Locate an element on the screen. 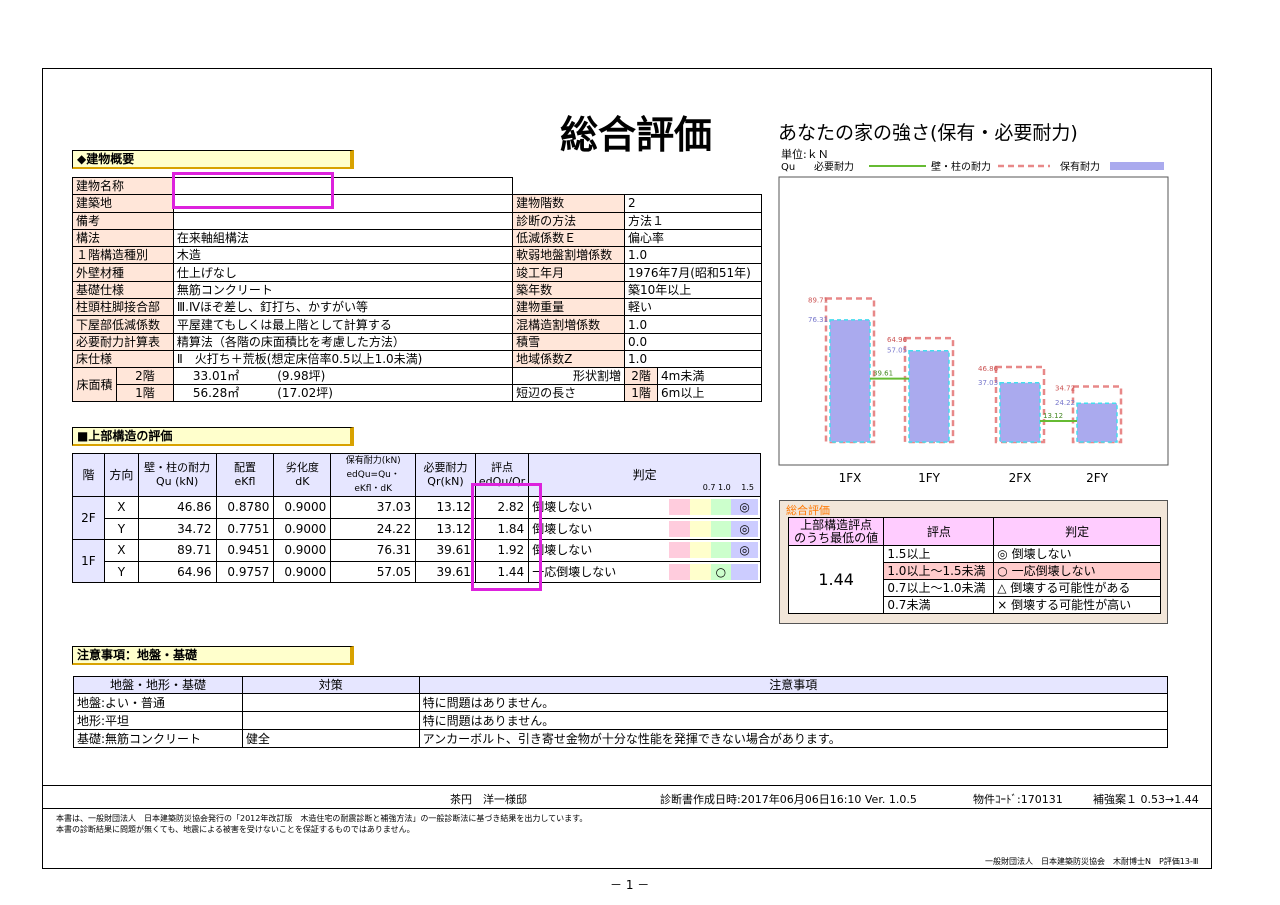  row-ekfl: 0.7751 is located at coordinates (245, 528).